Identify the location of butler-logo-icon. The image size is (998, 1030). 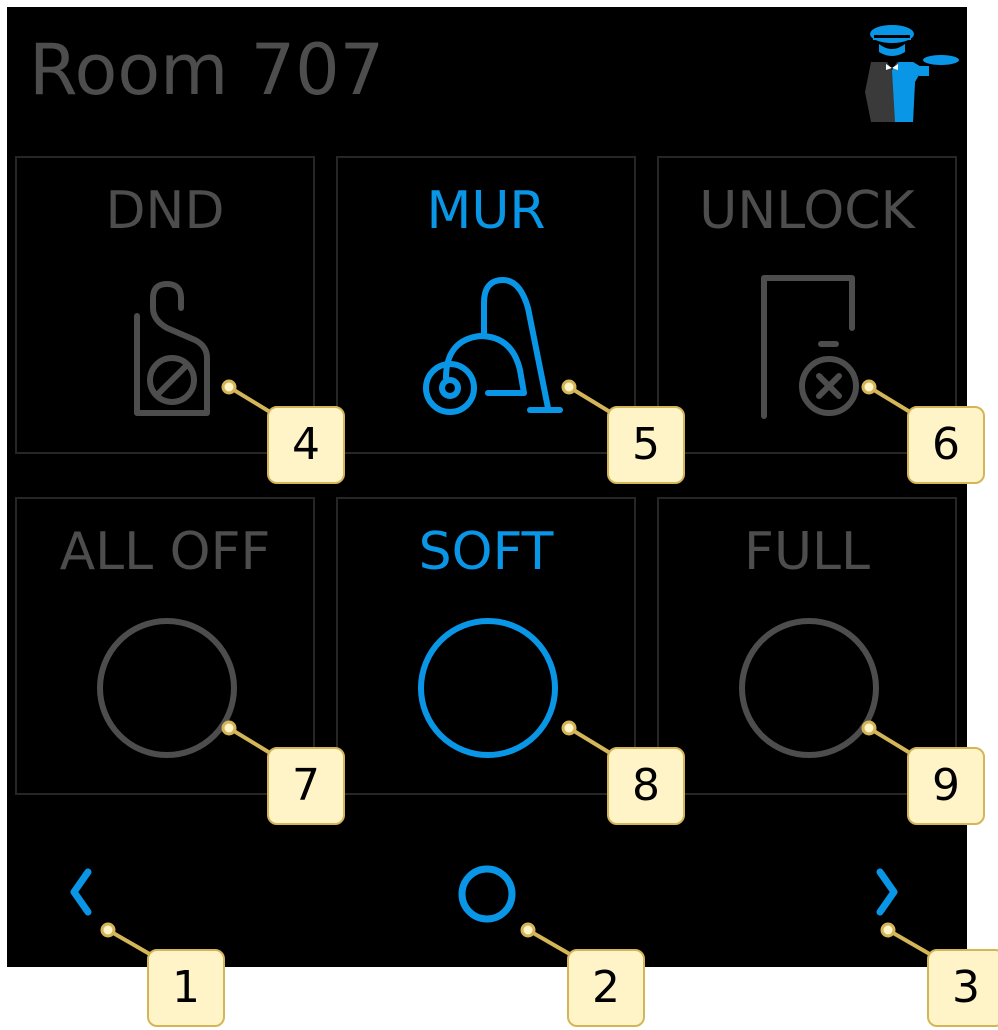
(912, 73).